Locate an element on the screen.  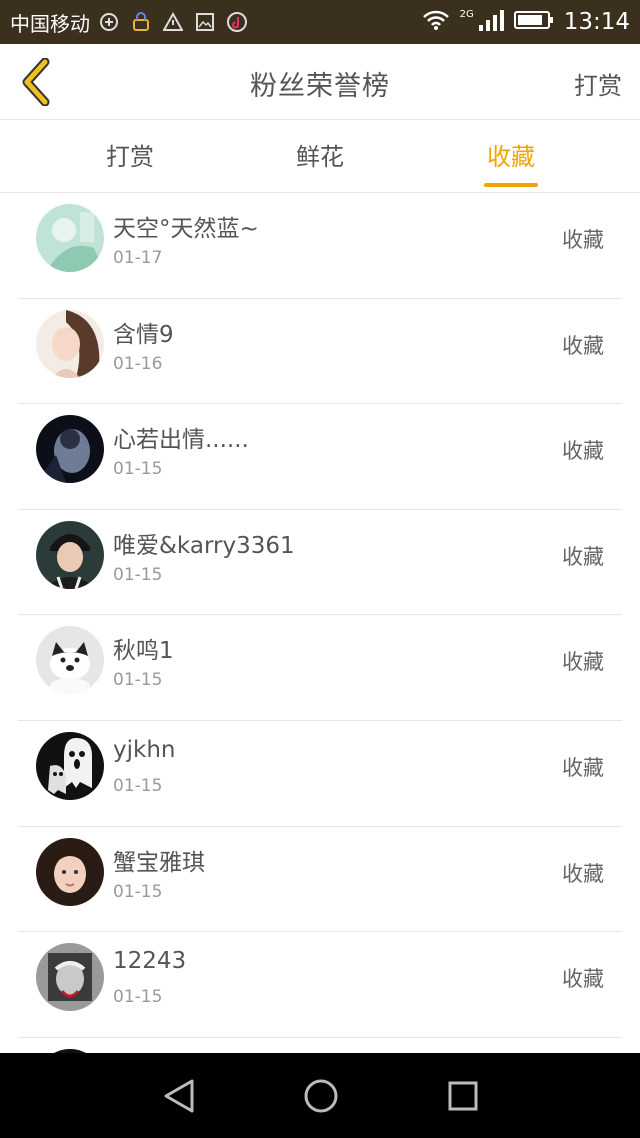
tab-bar: 打赏 鲜花 收藏 is located at coordinates (320, 157).